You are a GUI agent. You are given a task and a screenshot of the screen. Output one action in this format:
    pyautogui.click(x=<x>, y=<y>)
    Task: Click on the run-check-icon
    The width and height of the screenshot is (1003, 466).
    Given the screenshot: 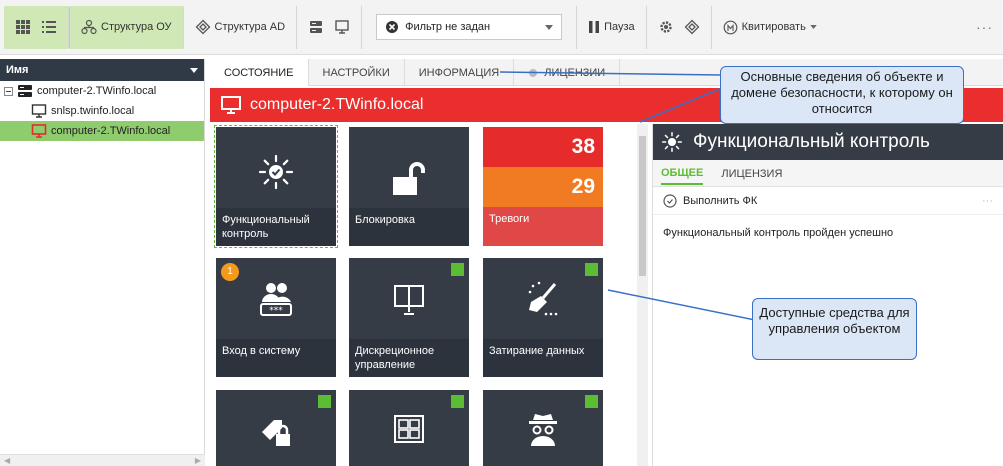 What is the action you would take?
    pyautogui.click(x=670, y=200)
    